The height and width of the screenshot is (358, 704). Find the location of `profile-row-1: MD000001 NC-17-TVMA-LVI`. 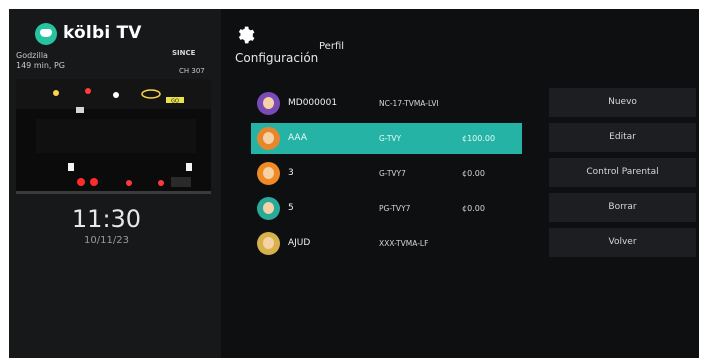

profile-row-1: MD000001 NC-17-TVMA-LVI is located at coordinates (386, 103).